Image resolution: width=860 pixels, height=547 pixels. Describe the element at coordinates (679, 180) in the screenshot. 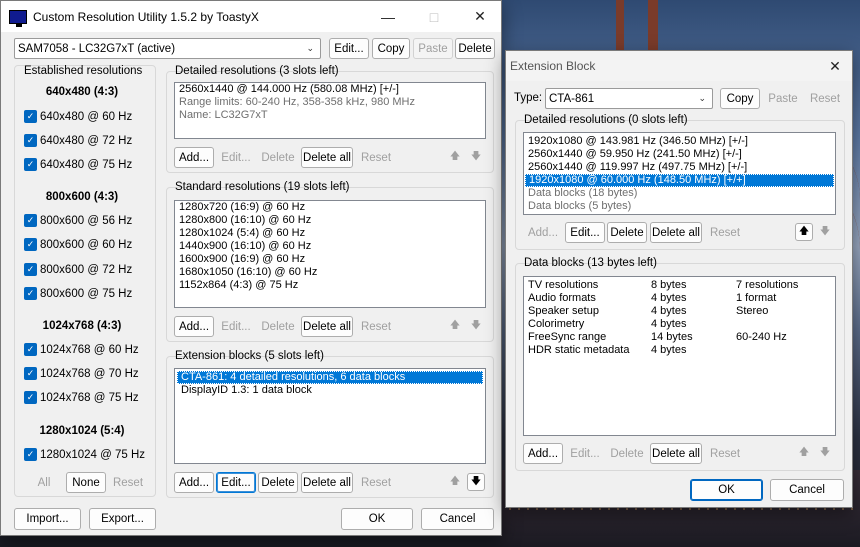

I see `list-item: 1920x1080 @ 60.000 Hz (148.50 MHz) [+/+]` at that location.